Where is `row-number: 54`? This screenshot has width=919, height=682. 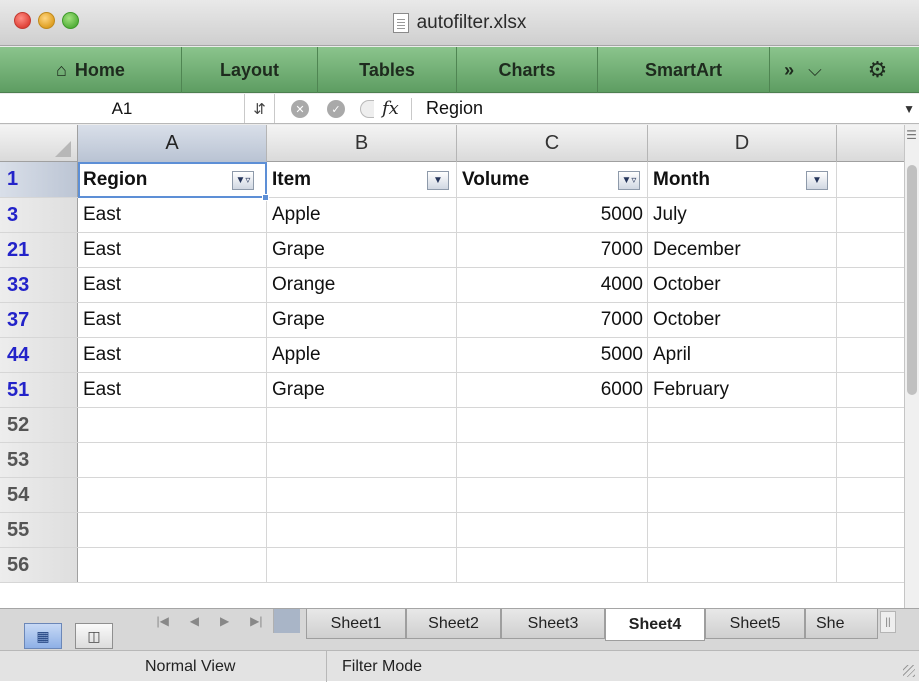 row-number: 54 is located at coordinates (39, 495).